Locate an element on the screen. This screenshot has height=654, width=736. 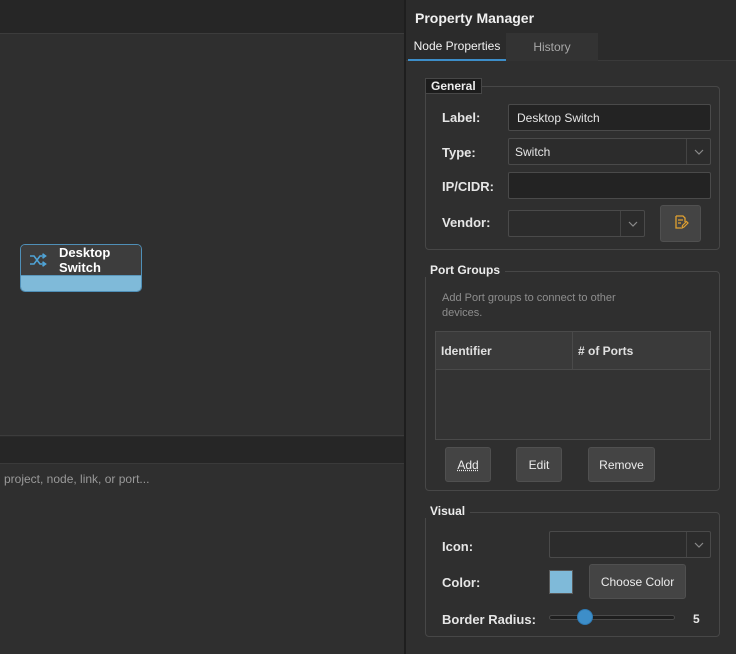
type-field-label: Type: is located at coordinates (459, 152).